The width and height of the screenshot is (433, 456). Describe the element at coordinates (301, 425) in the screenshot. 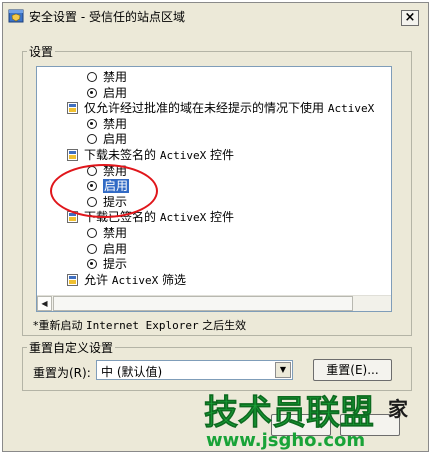

I see `ok-button` at that location.